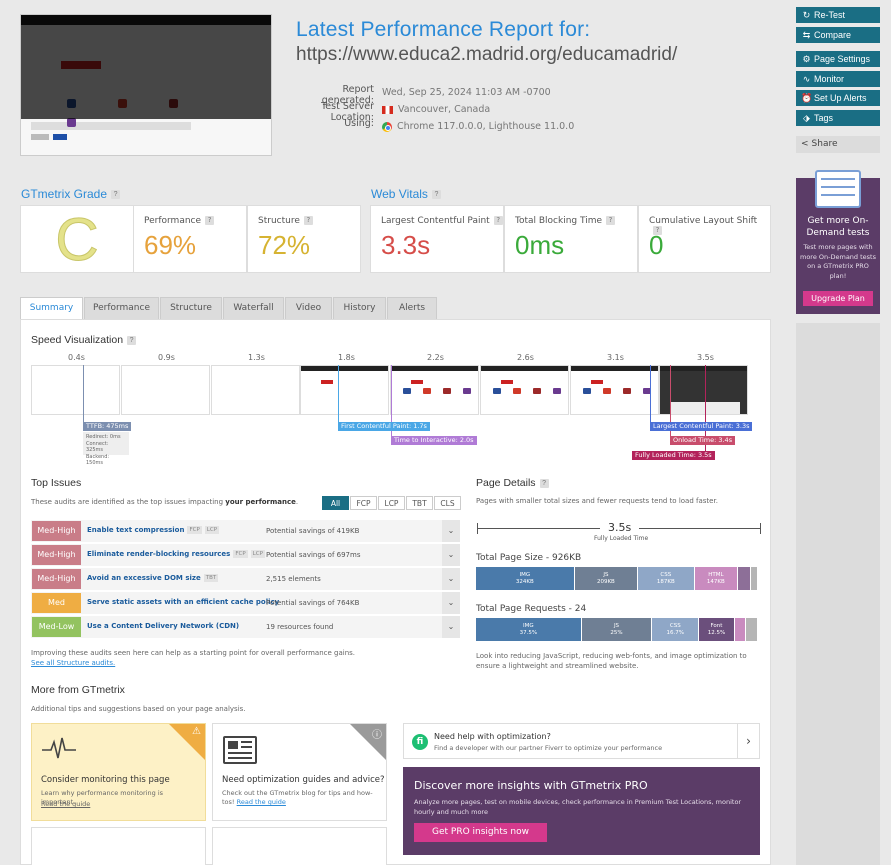 The width and height of the screenshot is (891, 865). What do you see at coordinates (73, 663) in the screenshot?
I see `see-all-structure-audits-link: See all Structure audits.` at bounding box center [73, 663].